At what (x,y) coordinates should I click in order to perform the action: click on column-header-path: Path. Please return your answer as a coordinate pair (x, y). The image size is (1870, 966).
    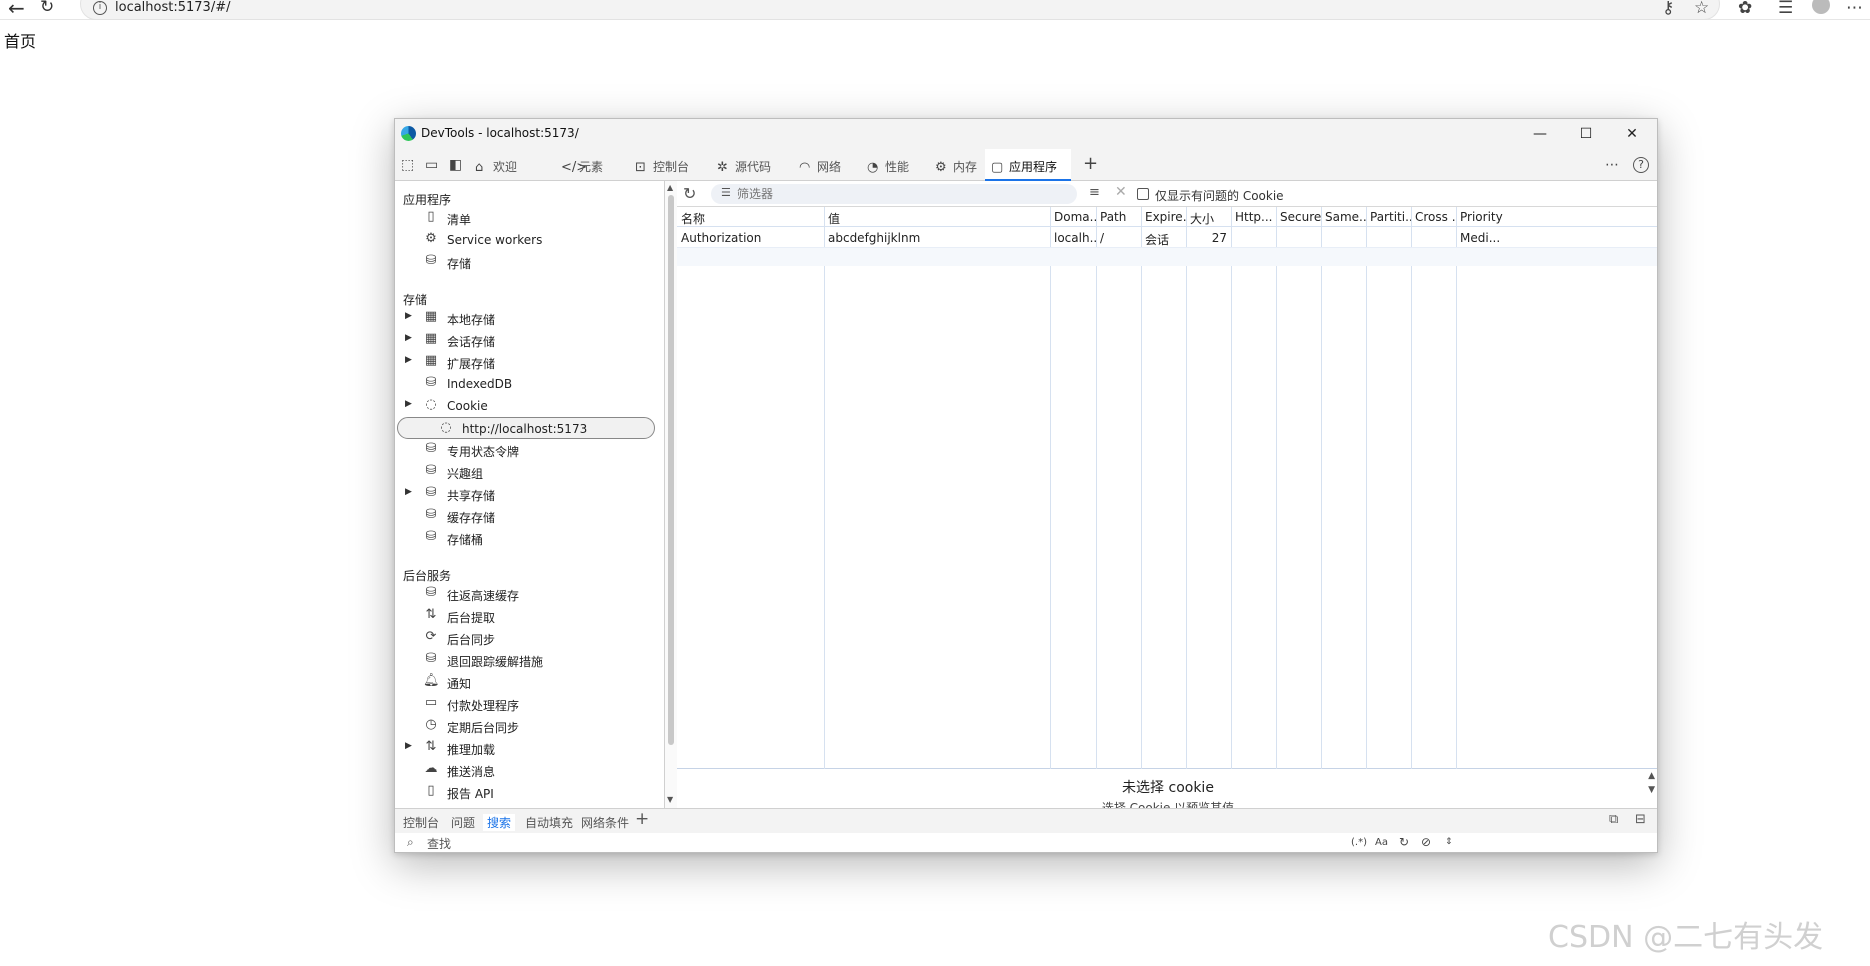
    Looking at the image, I should click on (1118, 217).